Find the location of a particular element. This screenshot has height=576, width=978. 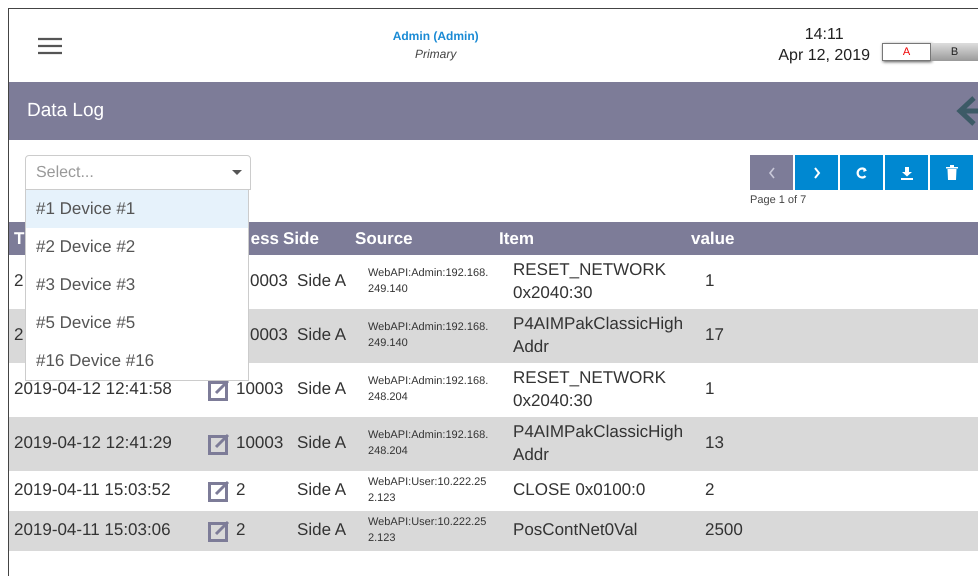

timestamp-cell-text: 2019-04-12 12:41:29 is located at coordinates (92, 443).